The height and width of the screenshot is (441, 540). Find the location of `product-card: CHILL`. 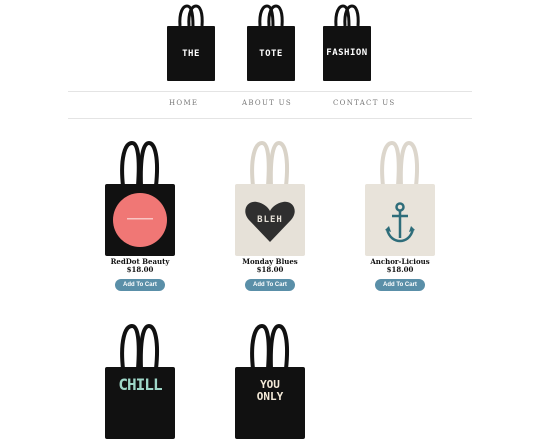

product-card: CHILL is located at coordinates (140, 381).